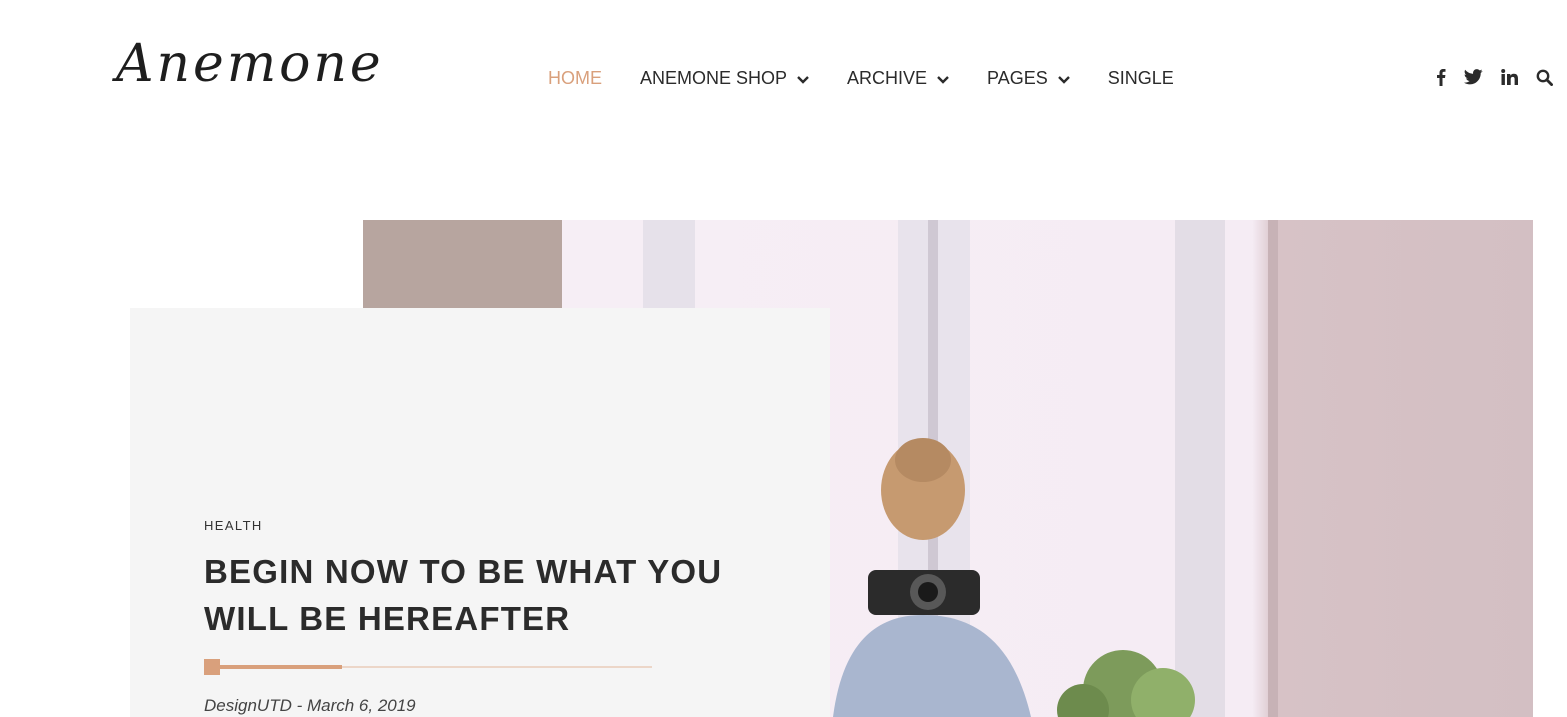 The image size is (1567, 717). Describe the element at coordinates (1509, 77) in the screenshot. I see `linkedin-icon` at that location.